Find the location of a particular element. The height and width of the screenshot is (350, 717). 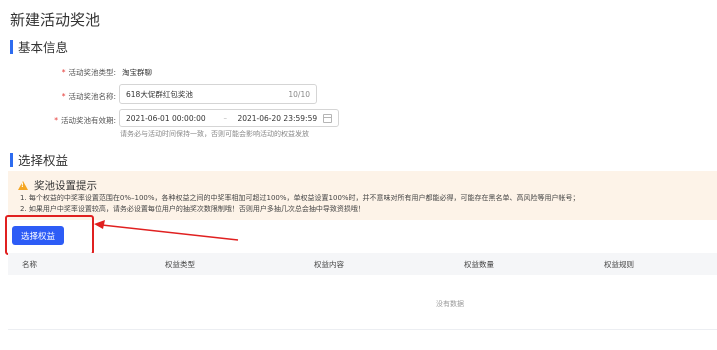

pool-name-input: 618大促群红包奖池 10/10 is located at coordinates (218, 94).